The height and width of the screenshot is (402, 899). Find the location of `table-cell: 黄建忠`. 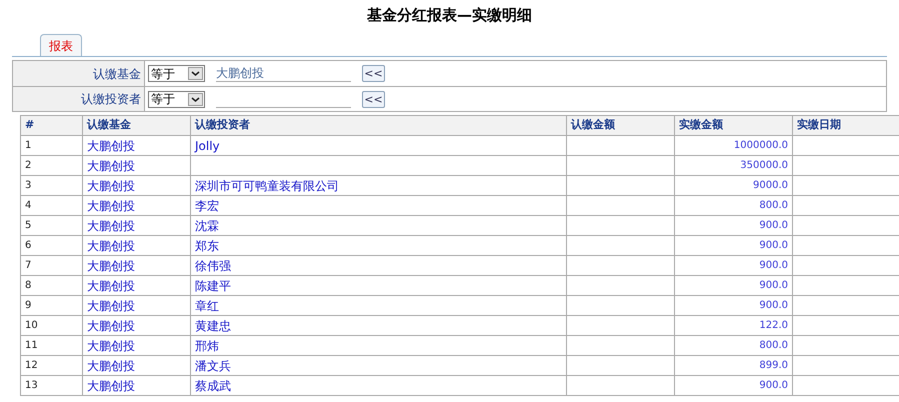

table-cell: 黄建忠 is located at coordinates (379, 326).